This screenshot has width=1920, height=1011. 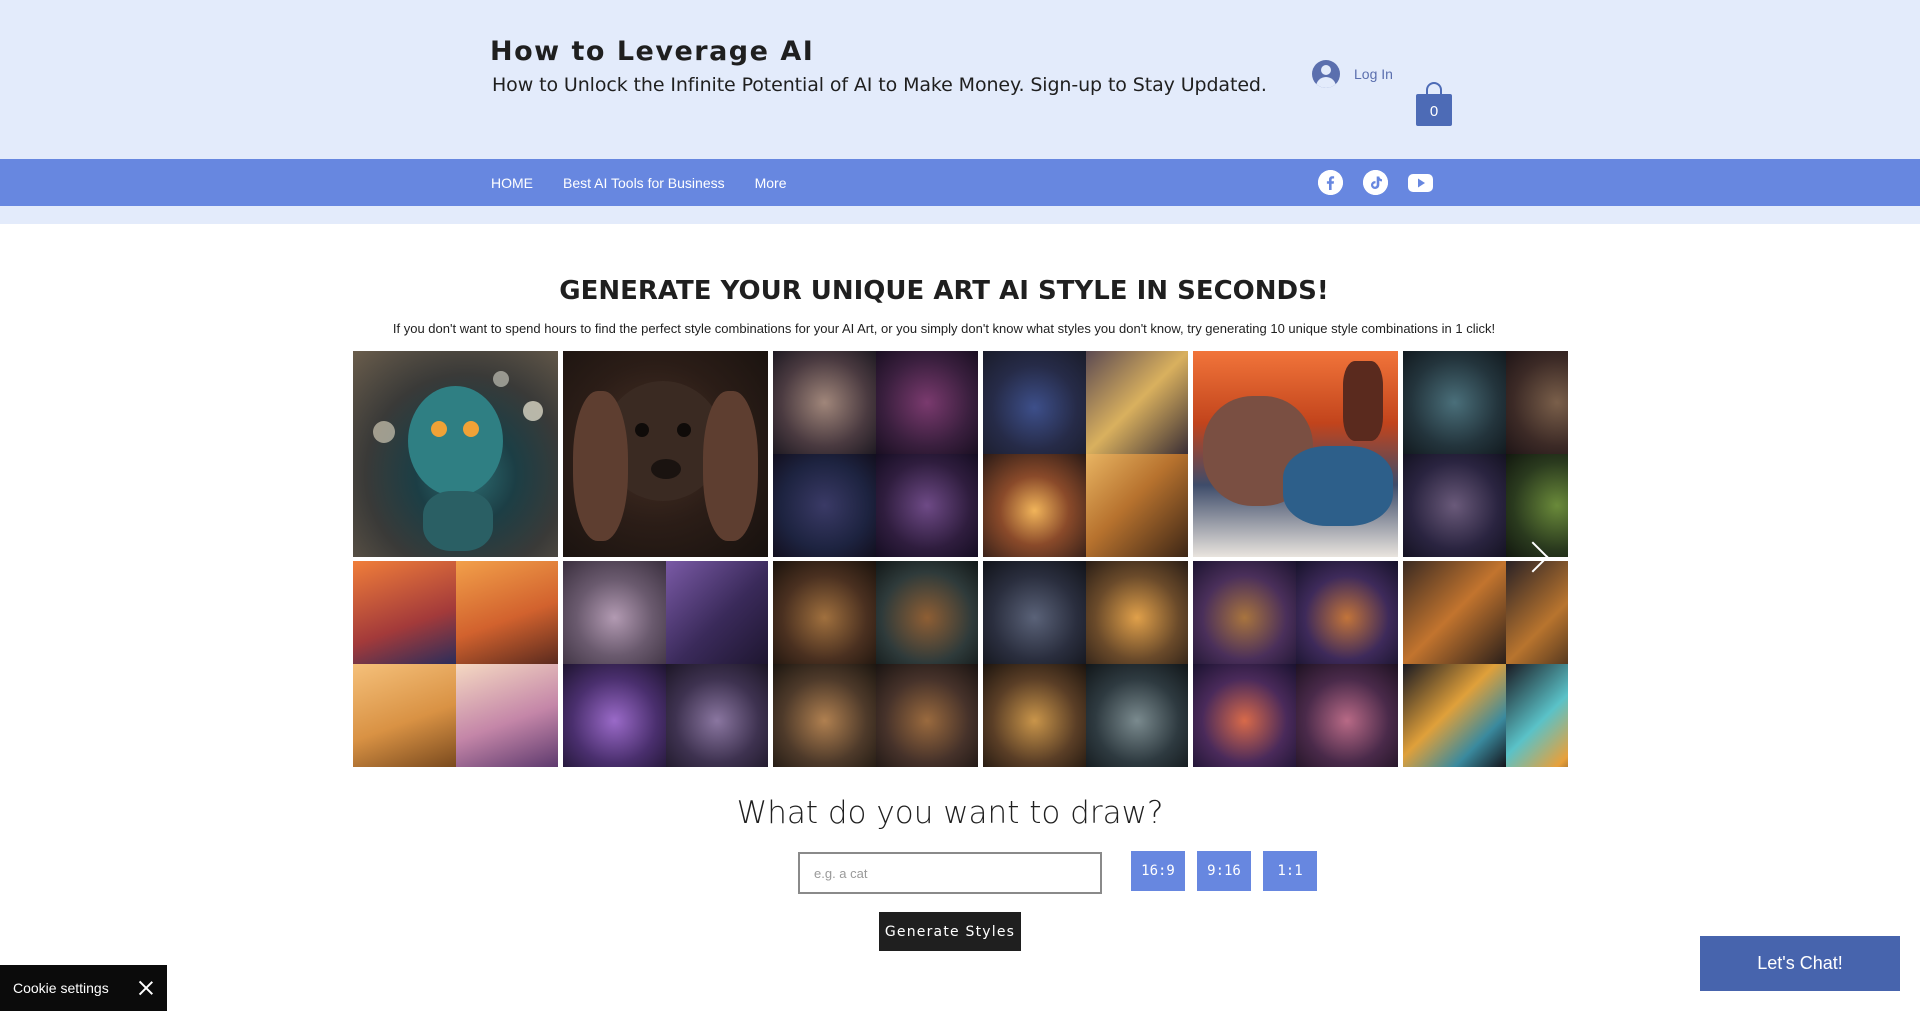 What do you see at coordinates (644, 183) in the screenshot?
I see `nav-item-best-ai-tools: Best AI Tools for Business` at bounding box center [644, 183].